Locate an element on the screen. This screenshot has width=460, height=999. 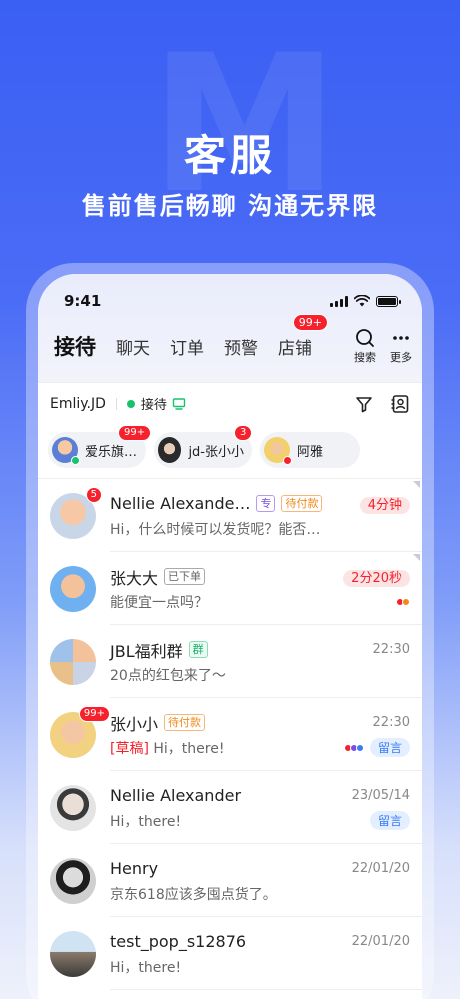
conversation-row: Nellie Alexander 23/05/14 Hi，there! 留言 is located at coordinates (230, 807).